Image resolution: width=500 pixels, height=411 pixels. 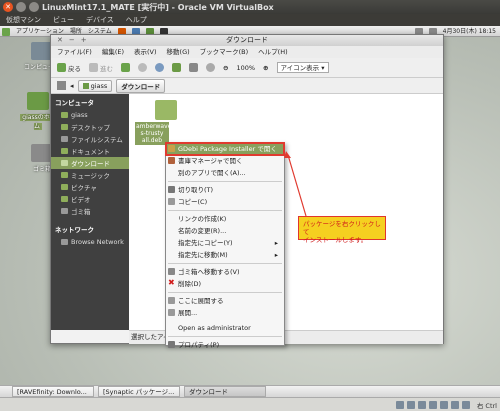 What do you see at coordinates (224, 52) in the screenshot?
I see `menu-bookmarks: ブックマーク(B)` at bounding box center [224, 52].